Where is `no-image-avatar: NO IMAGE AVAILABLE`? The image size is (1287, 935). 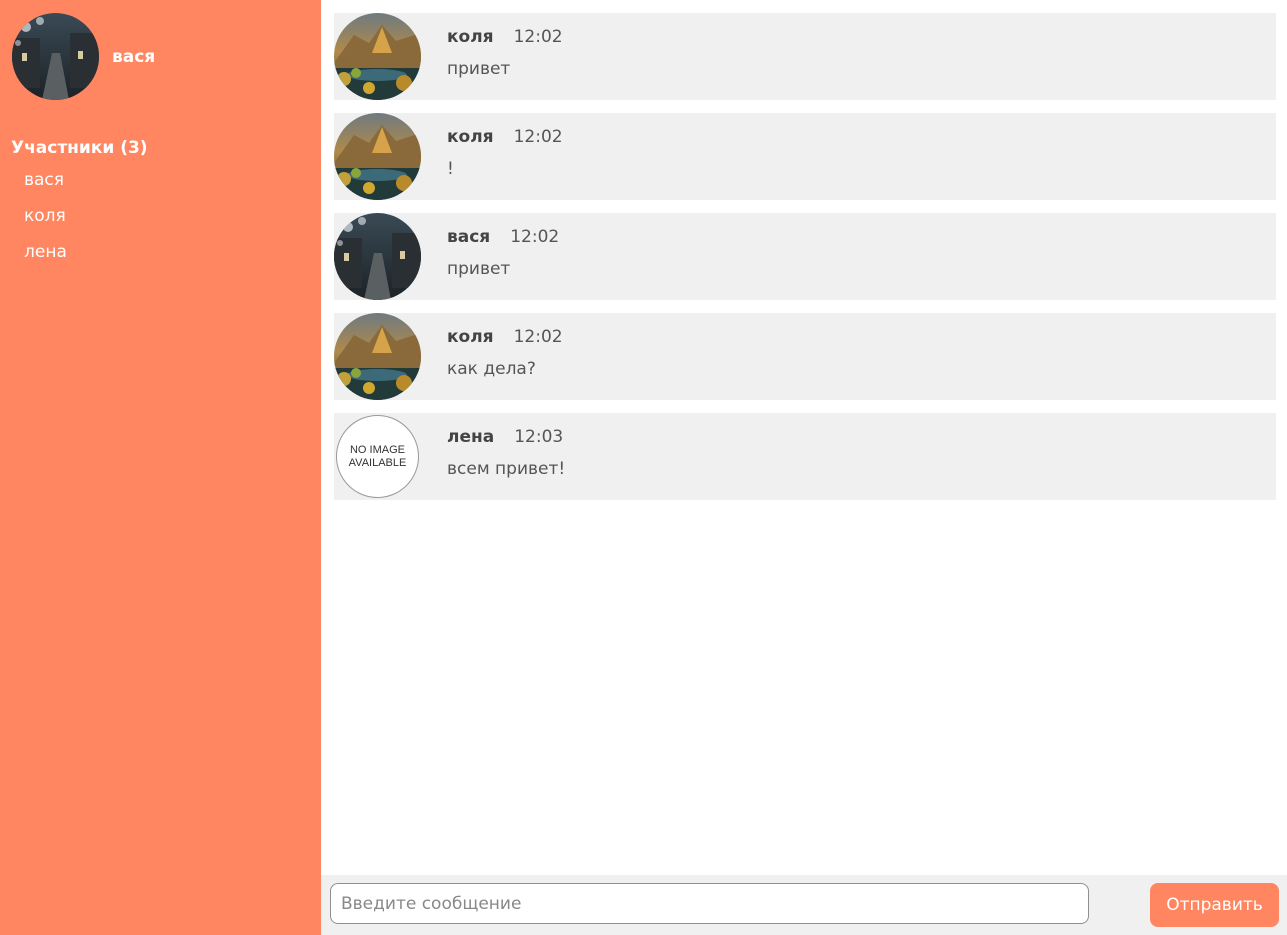
no-image-avatar: NO IMAGE AVAILABLE is located at coordinates (377, 456).